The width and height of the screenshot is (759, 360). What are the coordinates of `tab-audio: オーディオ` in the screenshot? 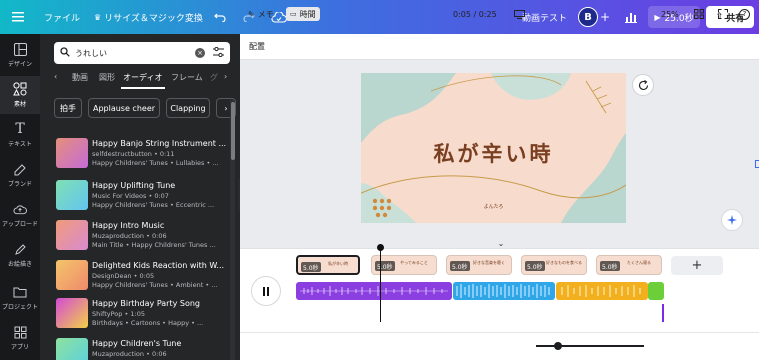 It's located at (142, 77).